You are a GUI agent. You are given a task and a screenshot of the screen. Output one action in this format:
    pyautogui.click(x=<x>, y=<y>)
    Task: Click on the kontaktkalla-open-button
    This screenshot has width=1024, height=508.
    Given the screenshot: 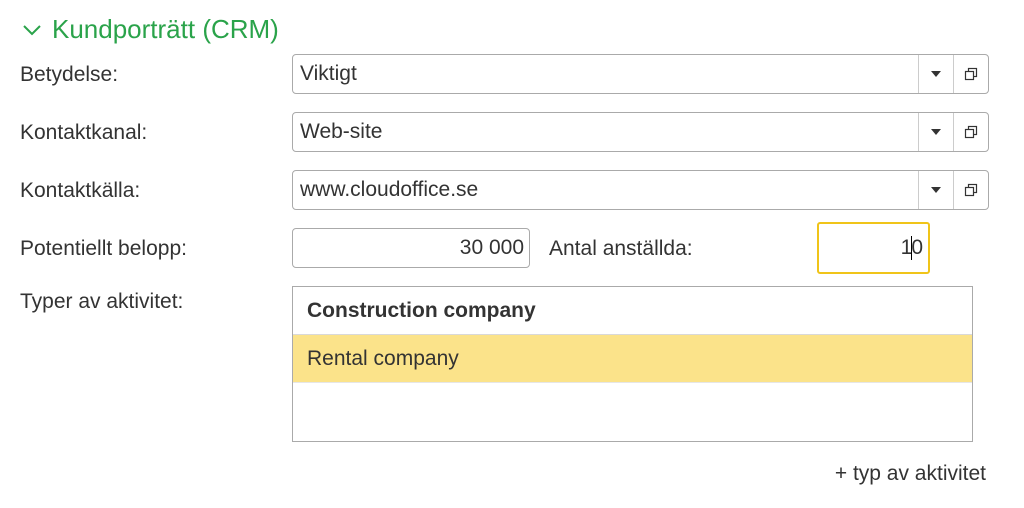 What is the action you would take?
    pyautogui.click(x=970, y=190)
    